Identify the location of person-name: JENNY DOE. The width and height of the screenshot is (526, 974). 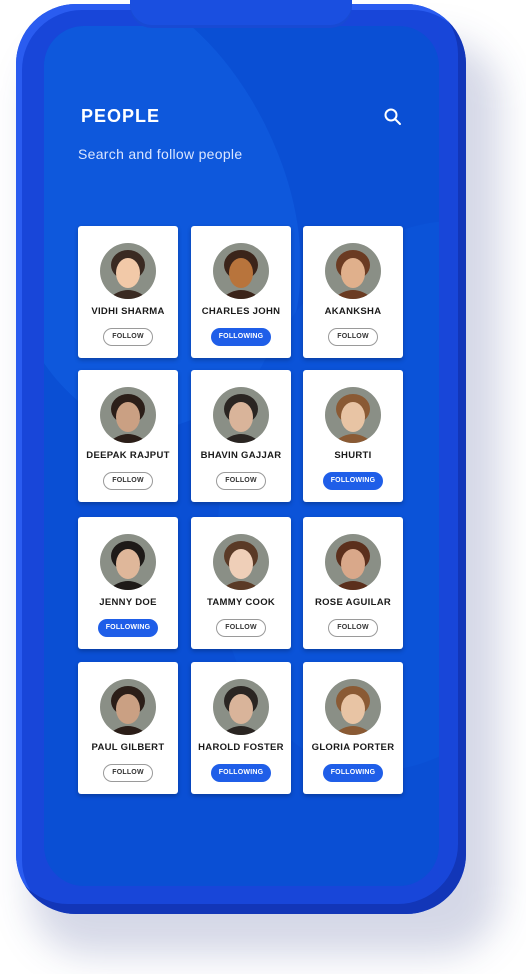
(128, 602).